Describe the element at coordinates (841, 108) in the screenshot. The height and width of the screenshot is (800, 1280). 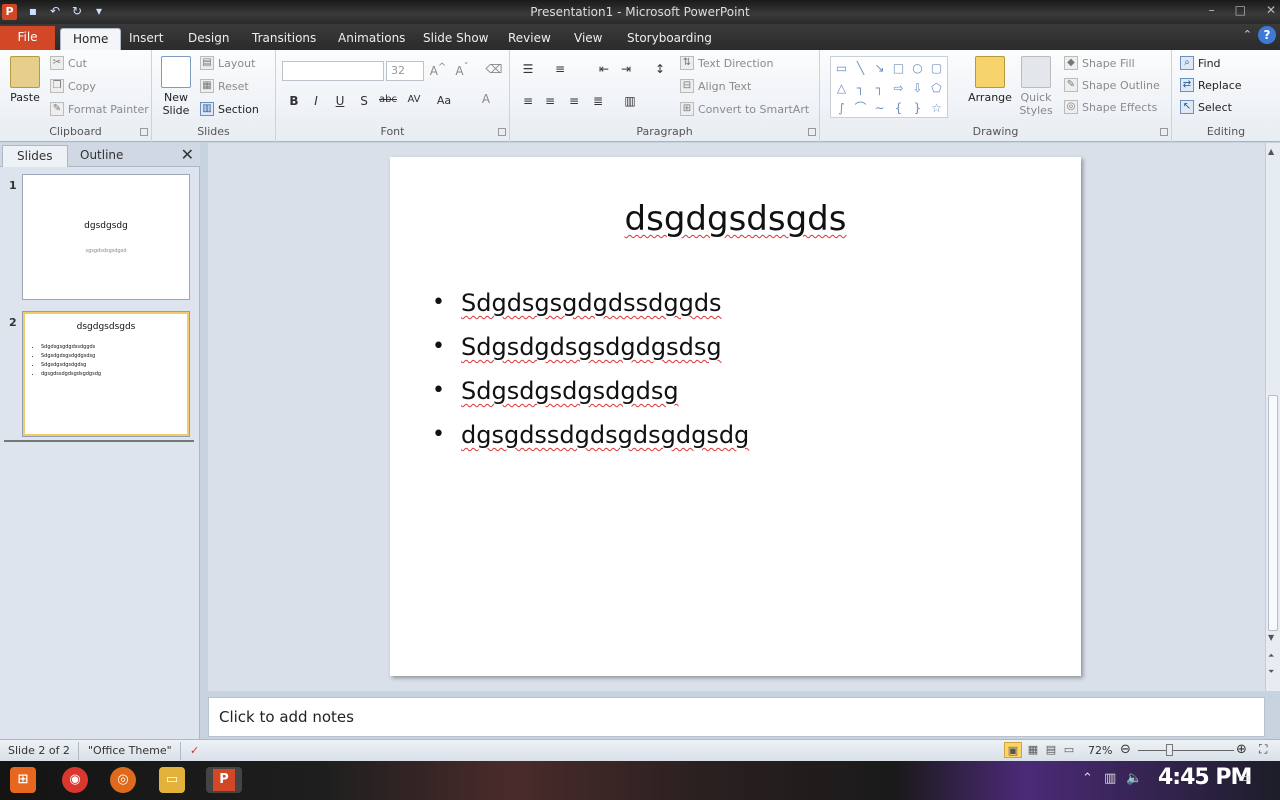
I see `curve-connector-shape-icon: ∫` at that location.